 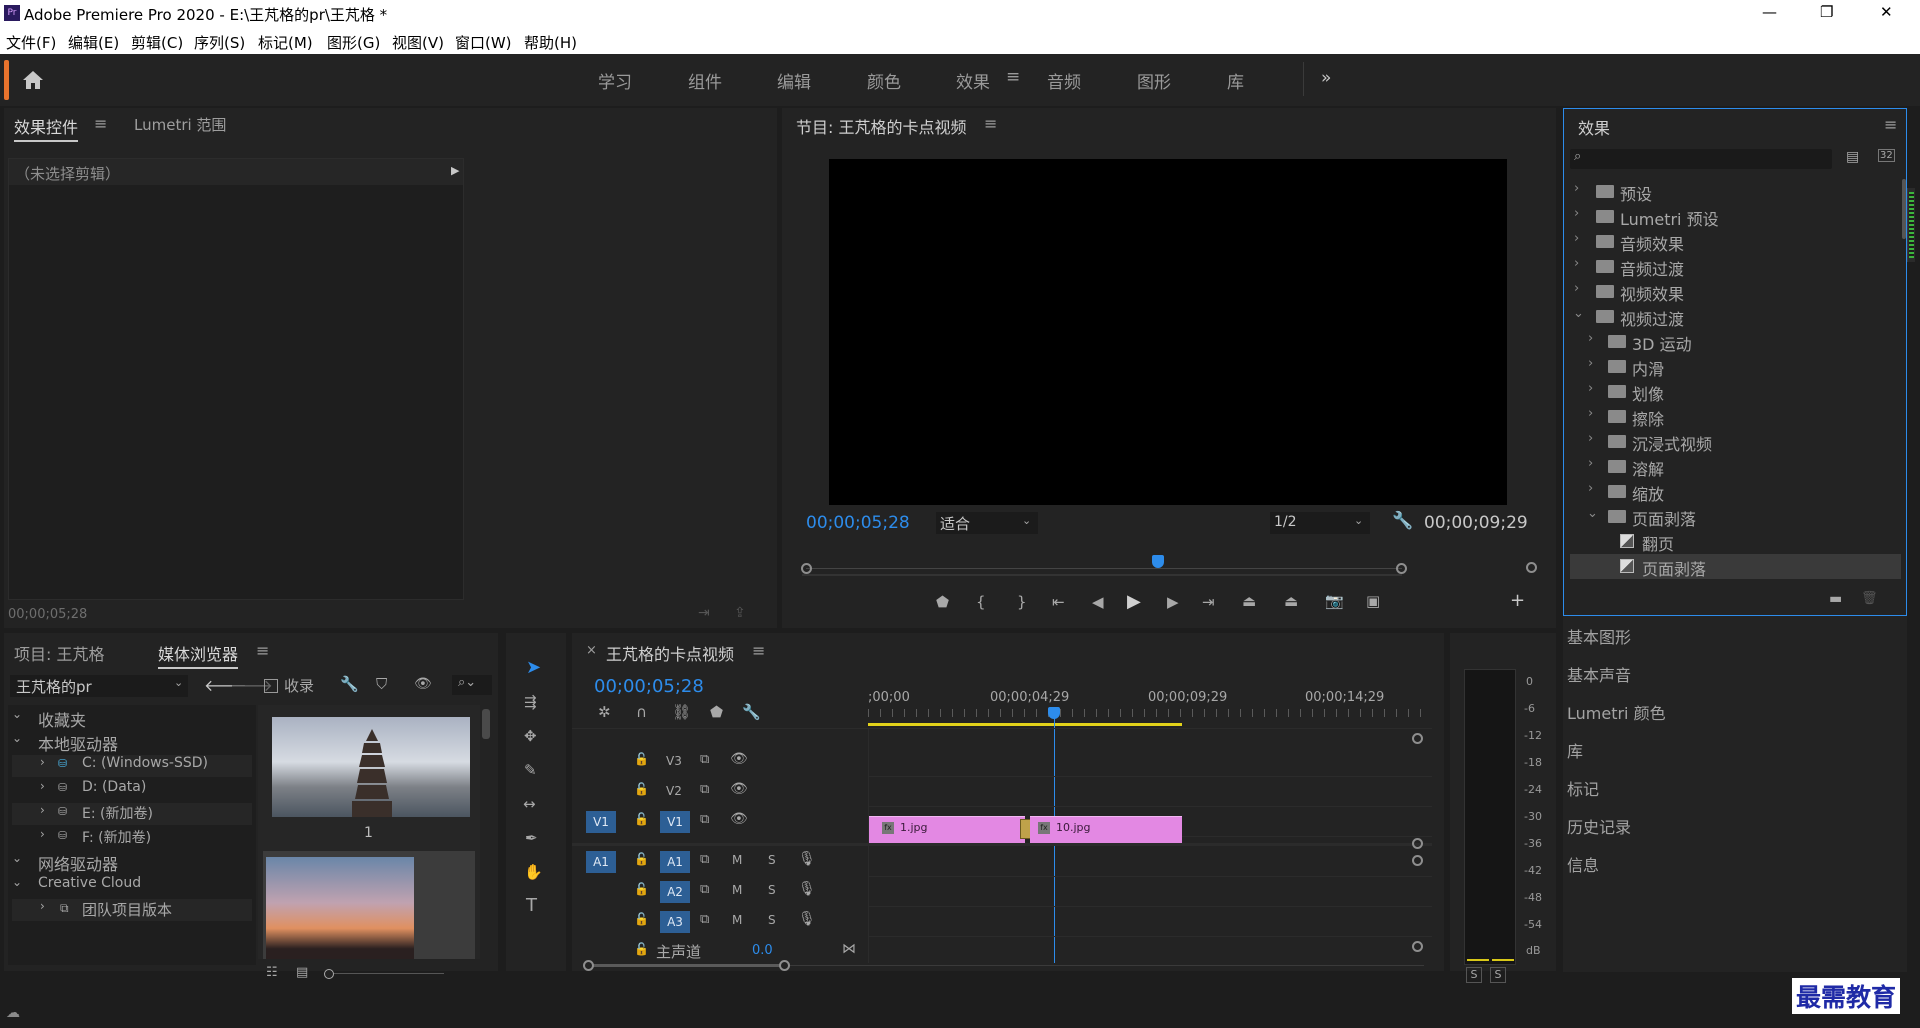 I want to click on creative-cloud-icon: ☁, so click(x=13, y=1013).